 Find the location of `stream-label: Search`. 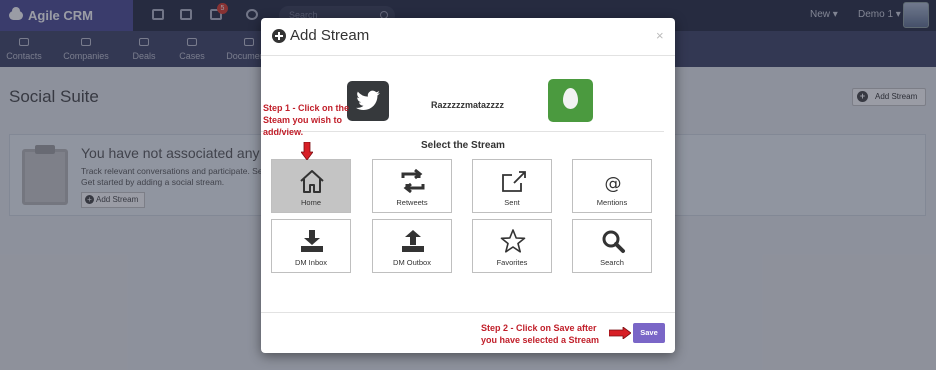

stream-label: Search is located at coordinates (612, 262).